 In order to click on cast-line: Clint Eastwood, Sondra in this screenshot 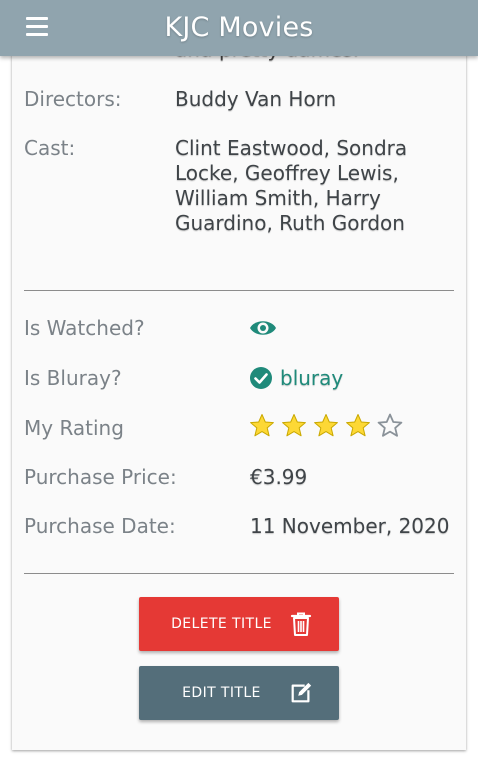, I will do `click(291, 148)`.